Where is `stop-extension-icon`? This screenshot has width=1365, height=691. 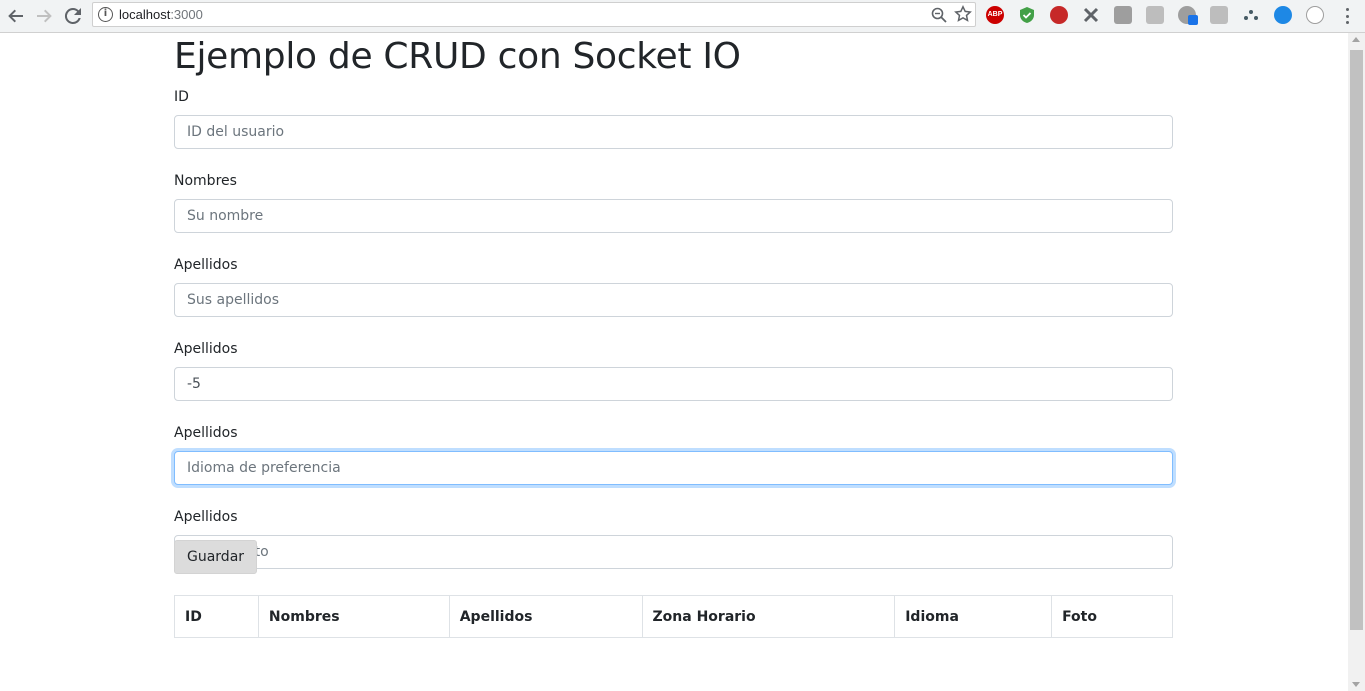
stop-extension-icon is located at coordinates (1059, 15).